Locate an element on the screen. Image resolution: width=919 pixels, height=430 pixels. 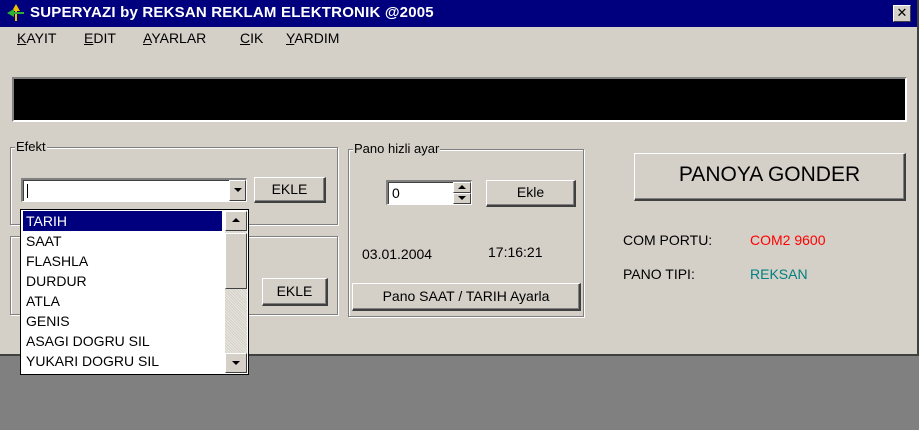
pano-hizli-legend: Pano hizli ayar is located at coordinates (397, 148).